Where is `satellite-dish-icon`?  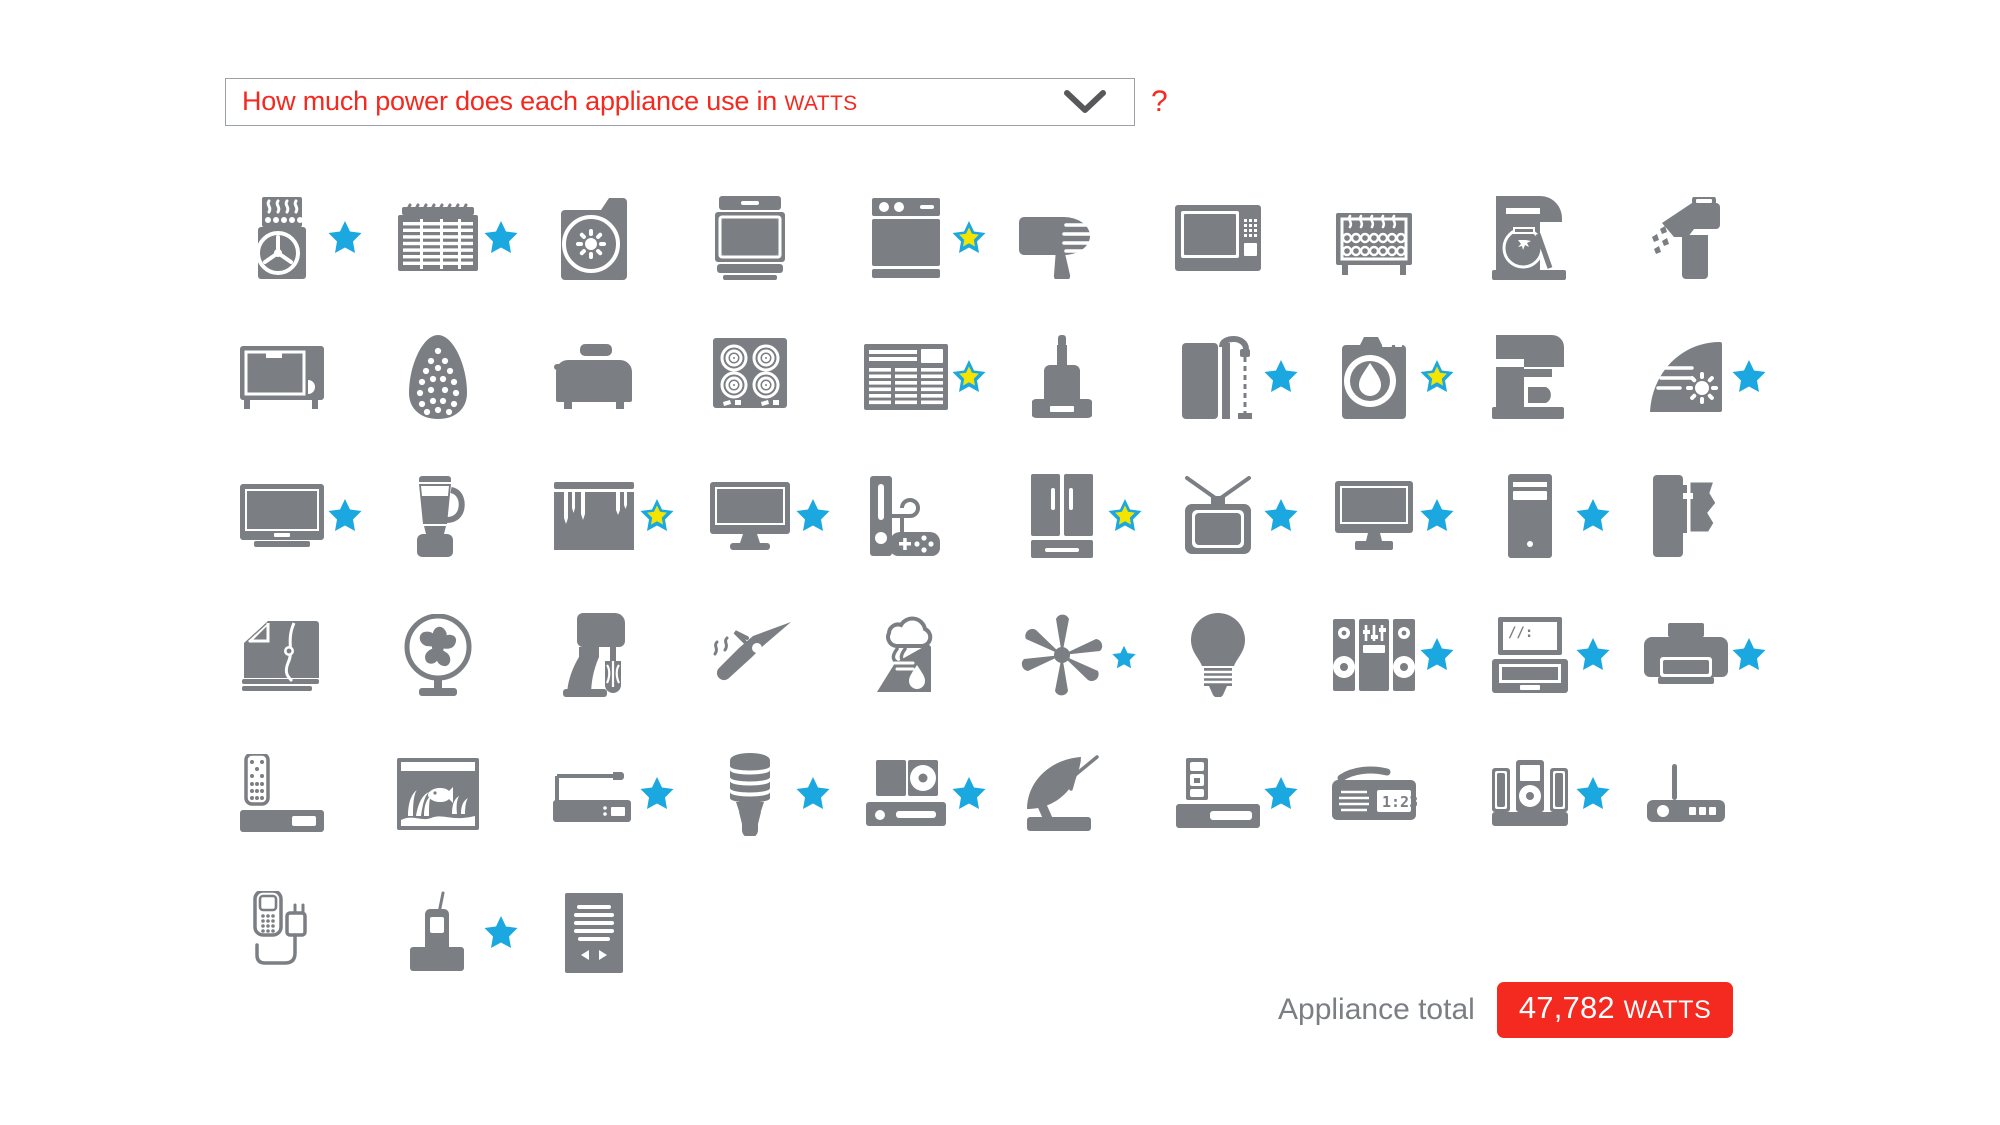
satellite-dish-icon is located at coordinates (1062, 794).